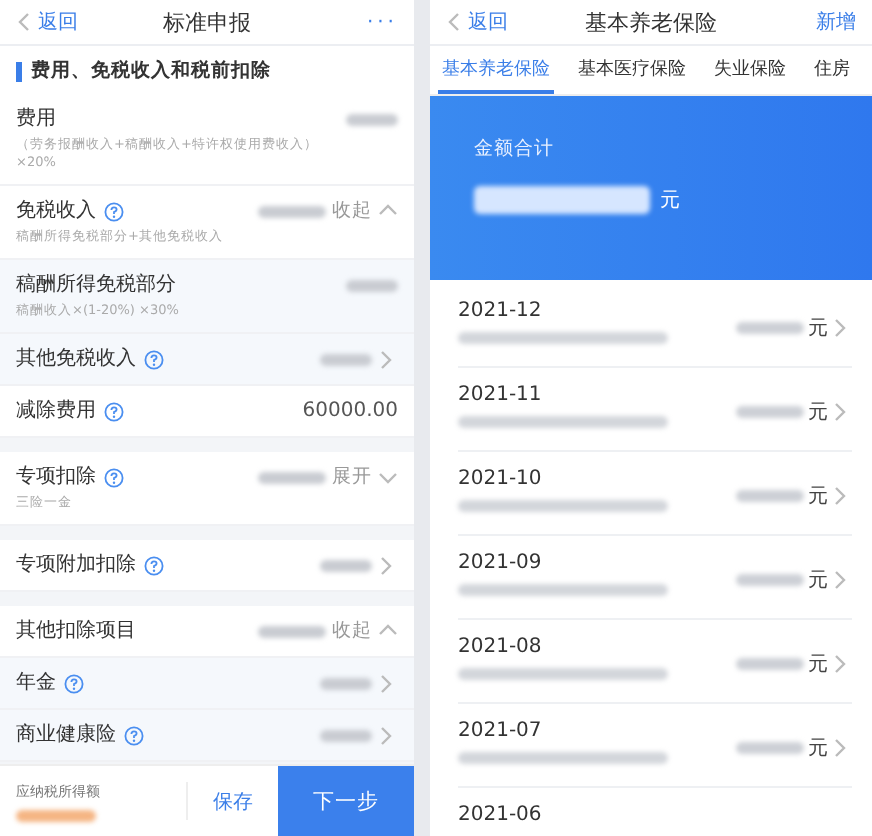 This screenshot has height=836, width=872. I want to click on record-date: 2021-10, so click(501, 479).